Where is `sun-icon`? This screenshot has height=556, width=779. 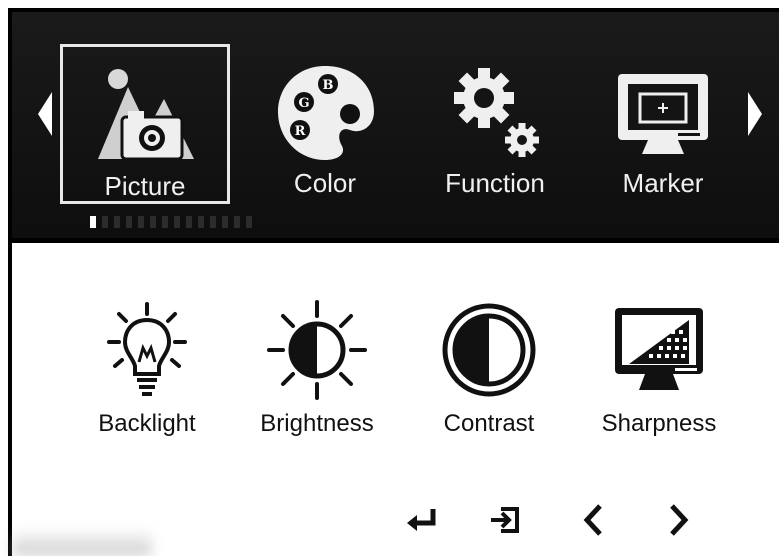 sun-icon is located at coordinates (317, 350).